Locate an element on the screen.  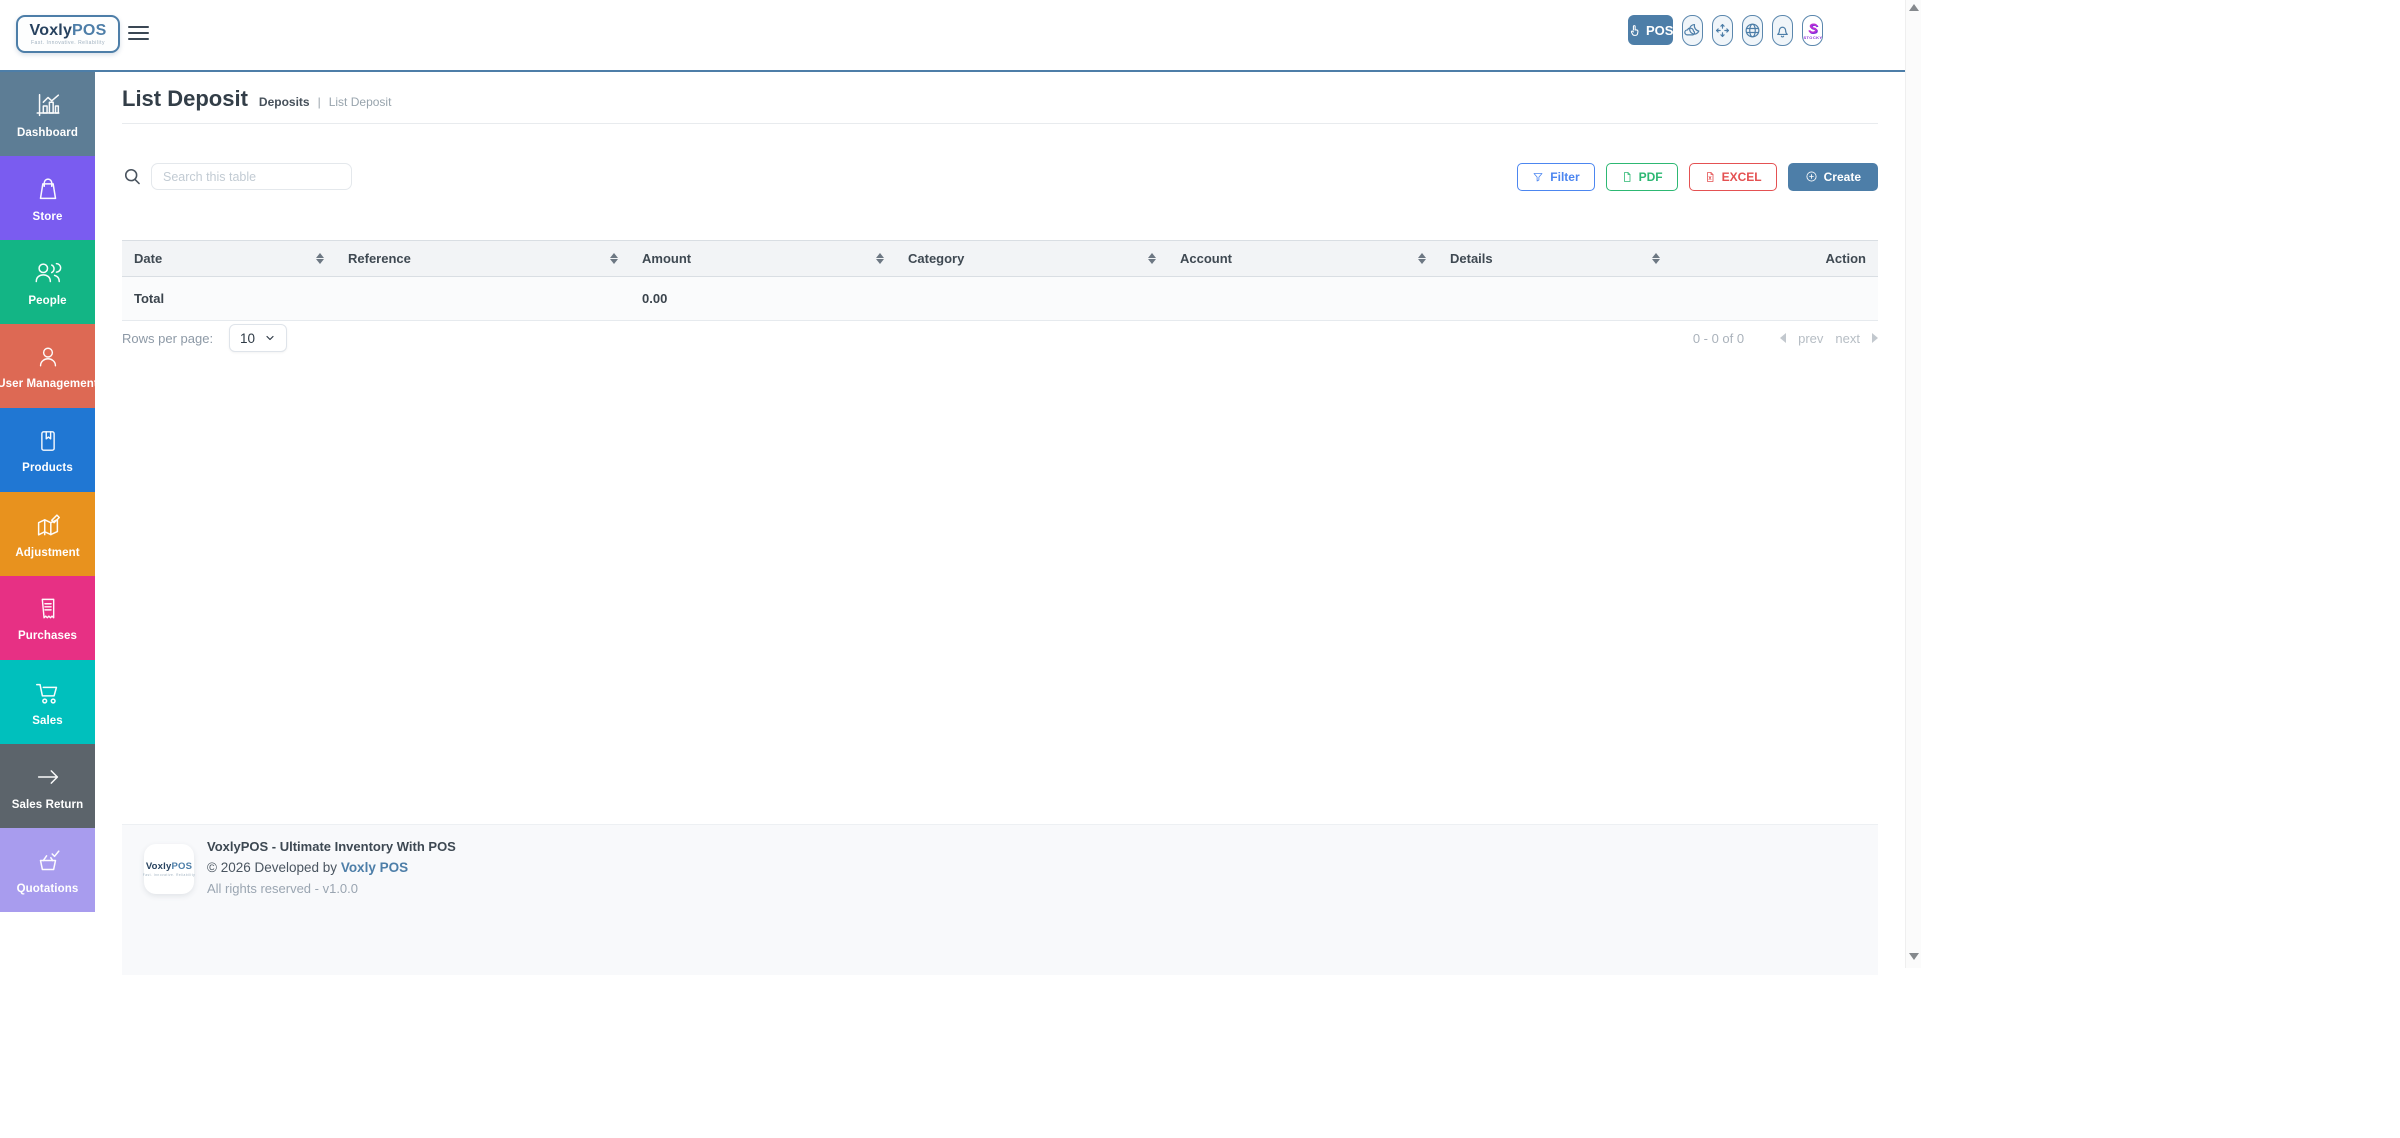
user-avatar-button: S STOCKY is located at coordinates (1813, 30).